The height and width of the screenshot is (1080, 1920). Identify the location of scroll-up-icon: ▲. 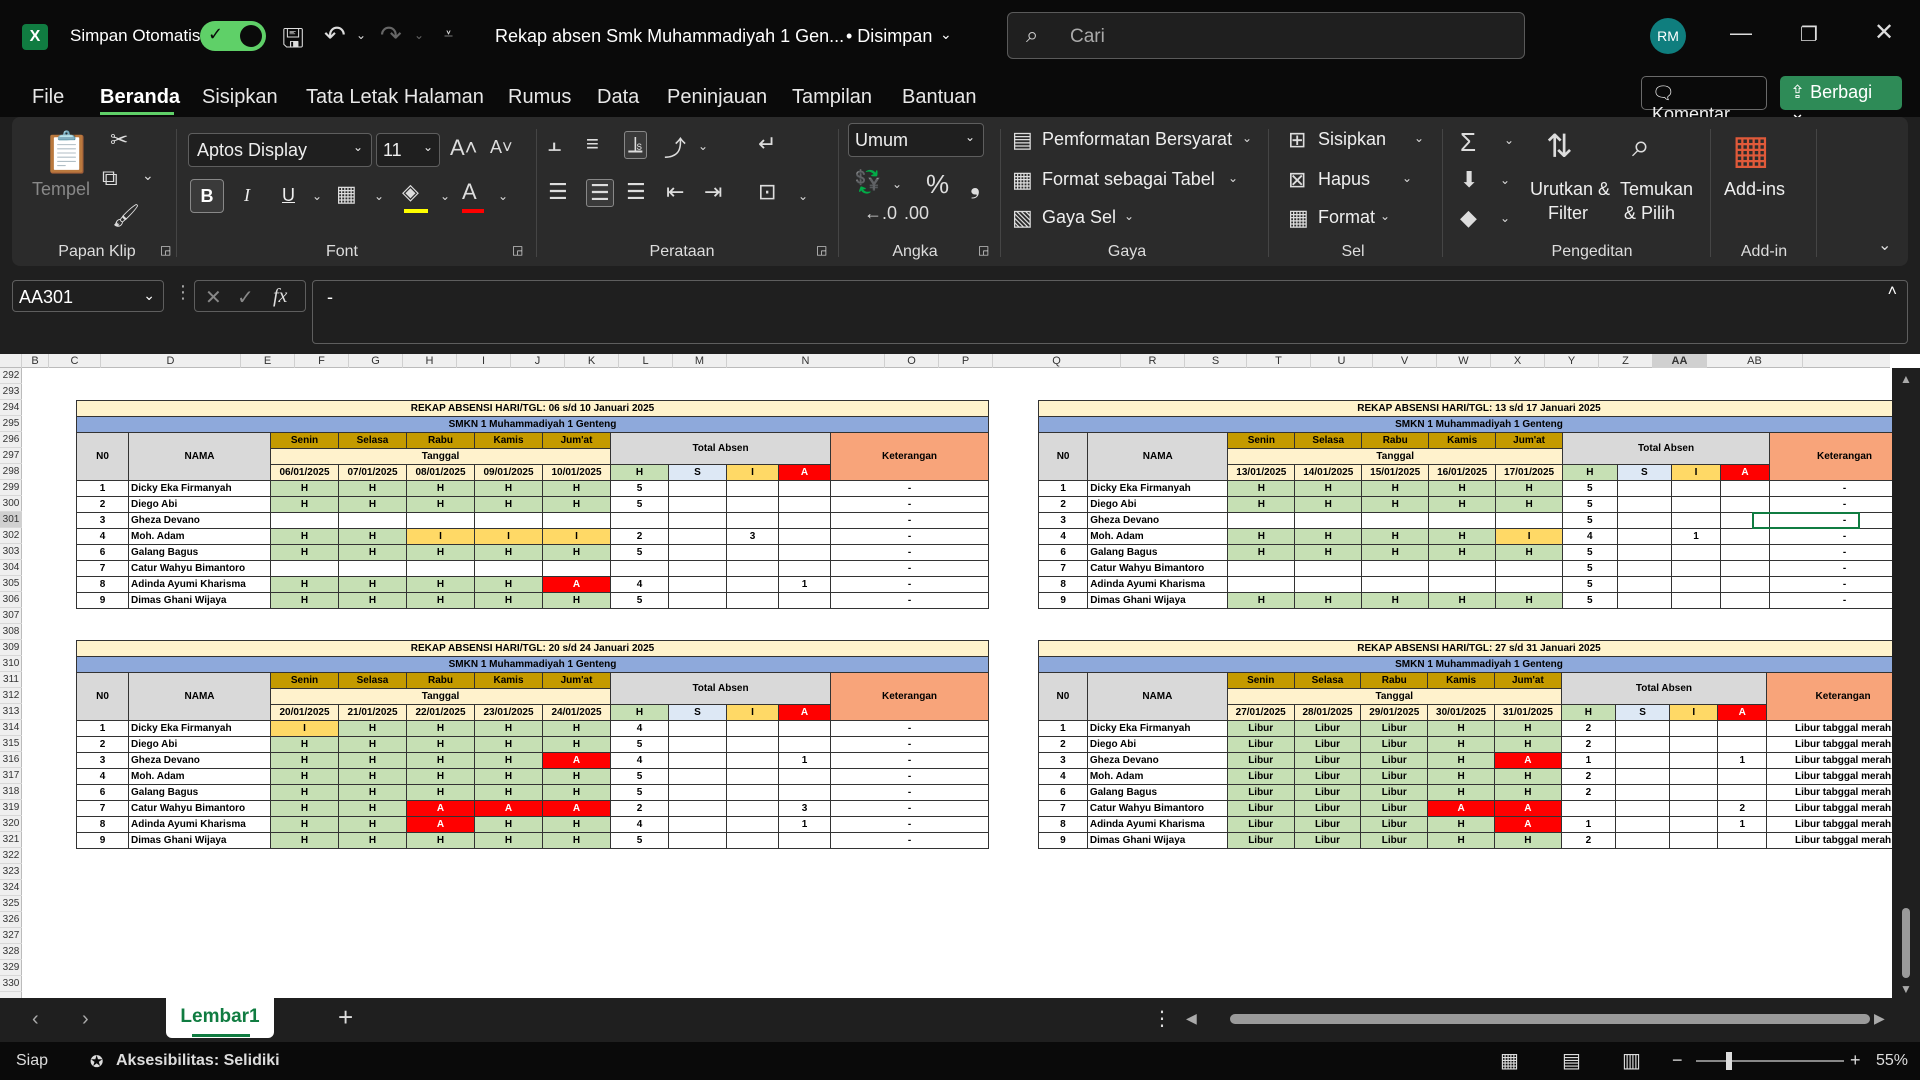
(1906, 379).